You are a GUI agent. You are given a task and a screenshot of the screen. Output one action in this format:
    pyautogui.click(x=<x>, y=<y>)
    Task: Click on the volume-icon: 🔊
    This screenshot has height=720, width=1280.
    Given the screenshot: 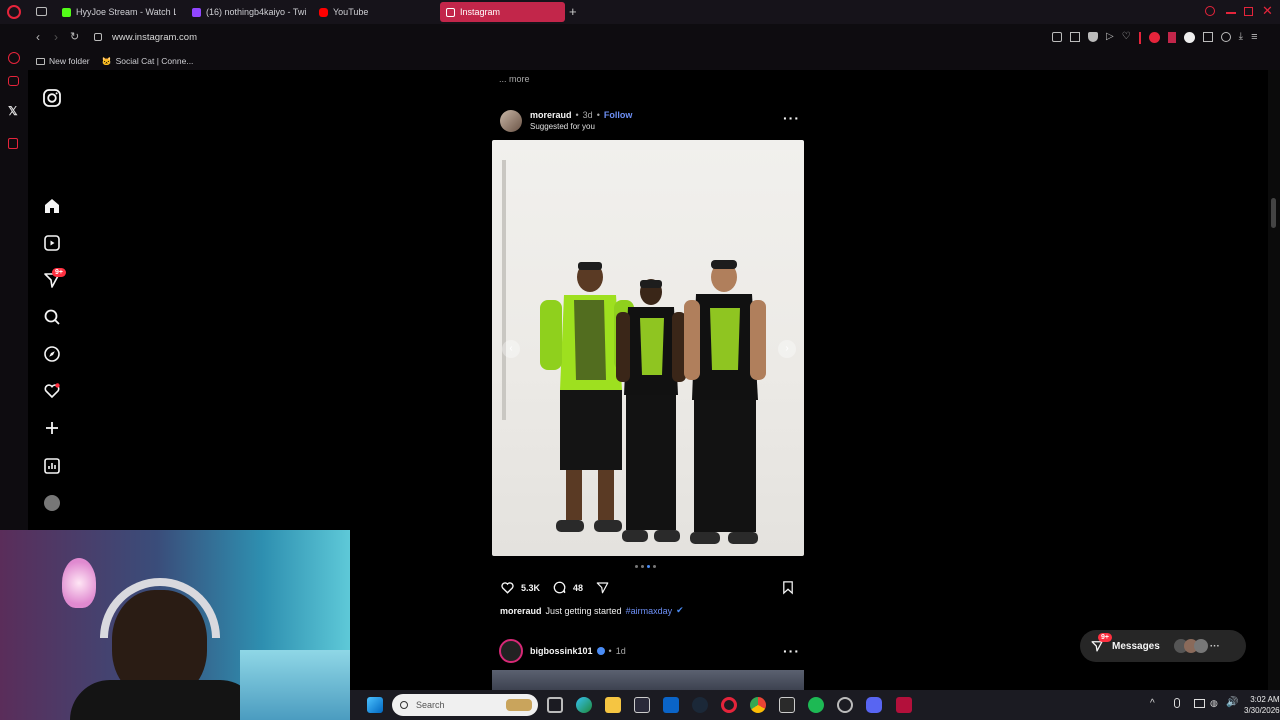 What is the action you would take?
    pyautogui.click(x=1232, y=702)
    